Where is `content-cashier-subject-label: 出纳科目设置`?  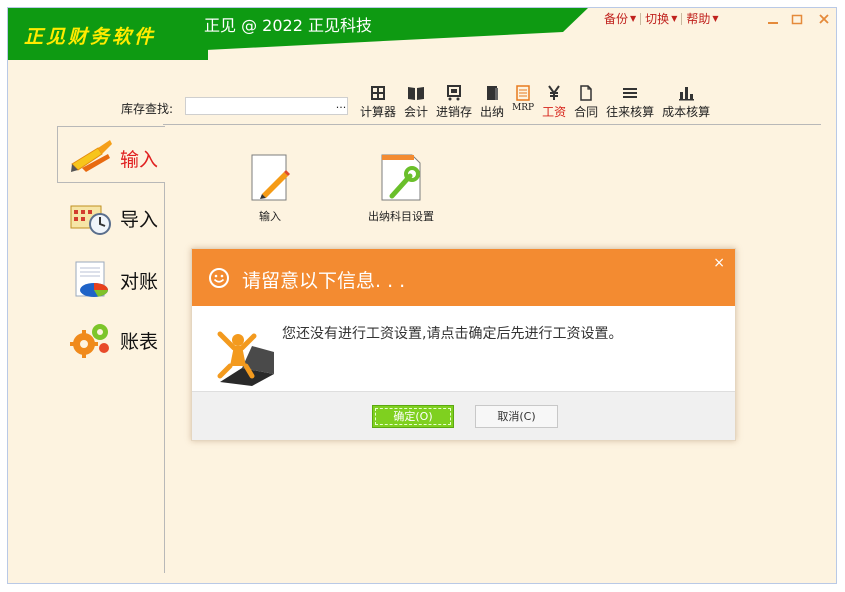 content-cashier-subject-label: 出纳科目设置 is located at coordinates (401, 216).